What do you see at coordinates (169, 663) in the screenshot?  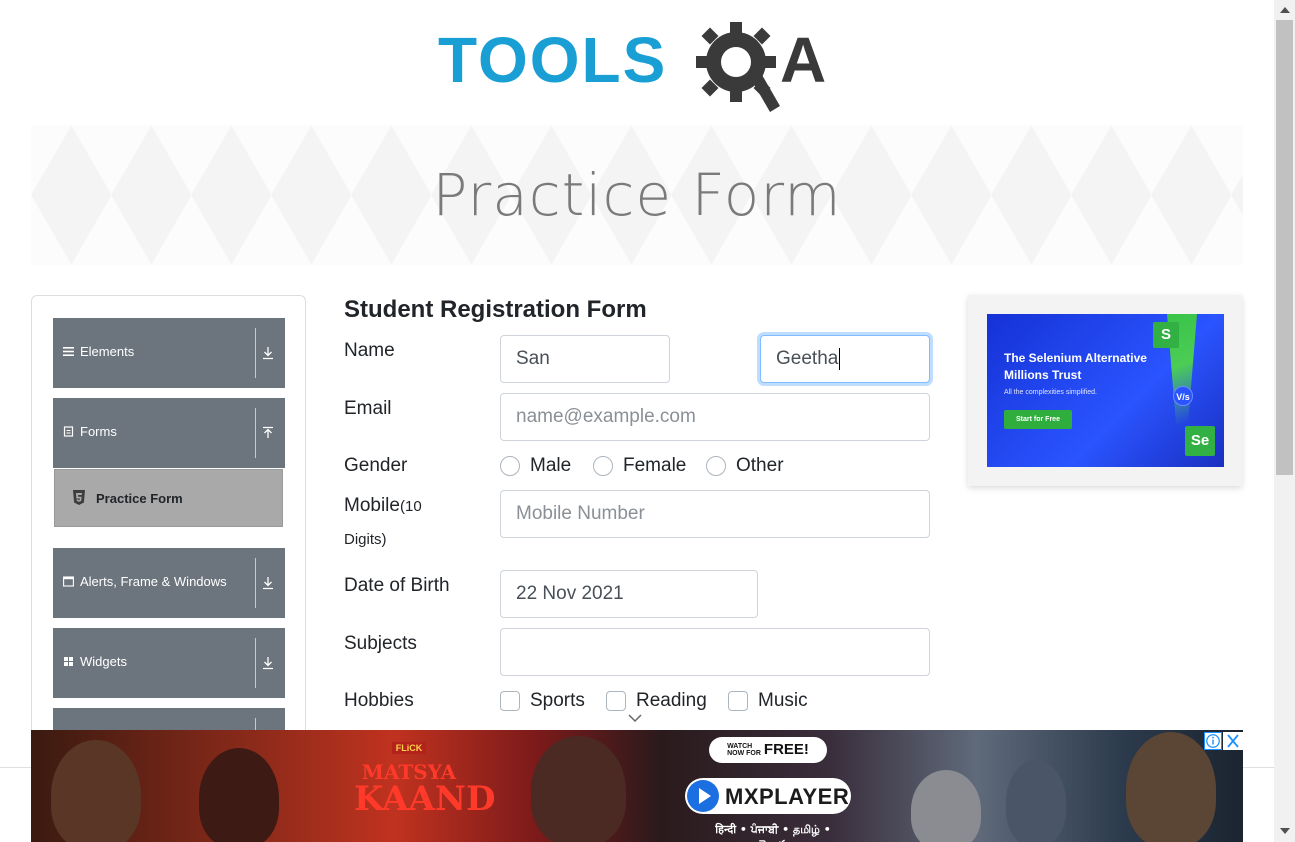 I see `sidebar-group-widgets: Widgets` at bounding box center [169, 663].